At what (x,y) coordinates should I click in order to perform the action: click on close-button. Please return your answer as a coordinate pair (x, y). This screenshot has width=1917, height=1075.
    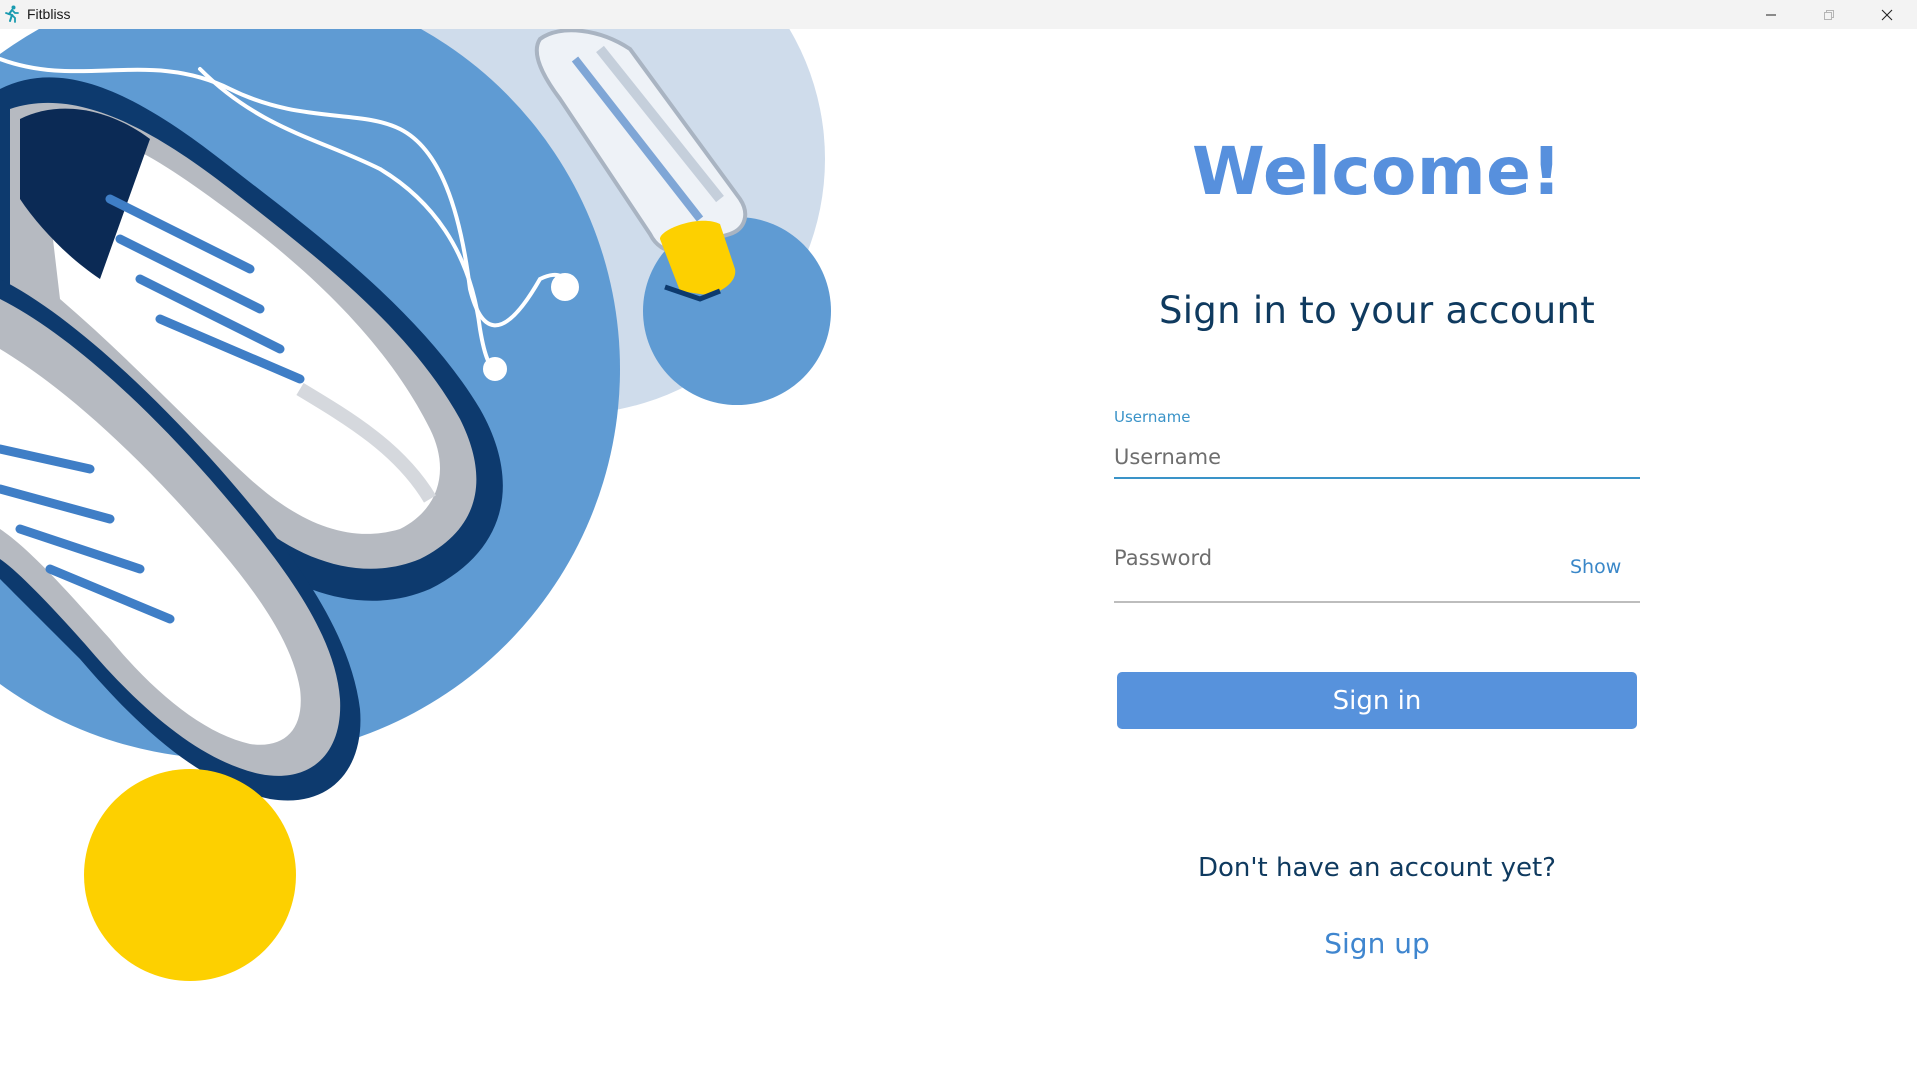
    Looking at the image, I should click on (1887, 14).